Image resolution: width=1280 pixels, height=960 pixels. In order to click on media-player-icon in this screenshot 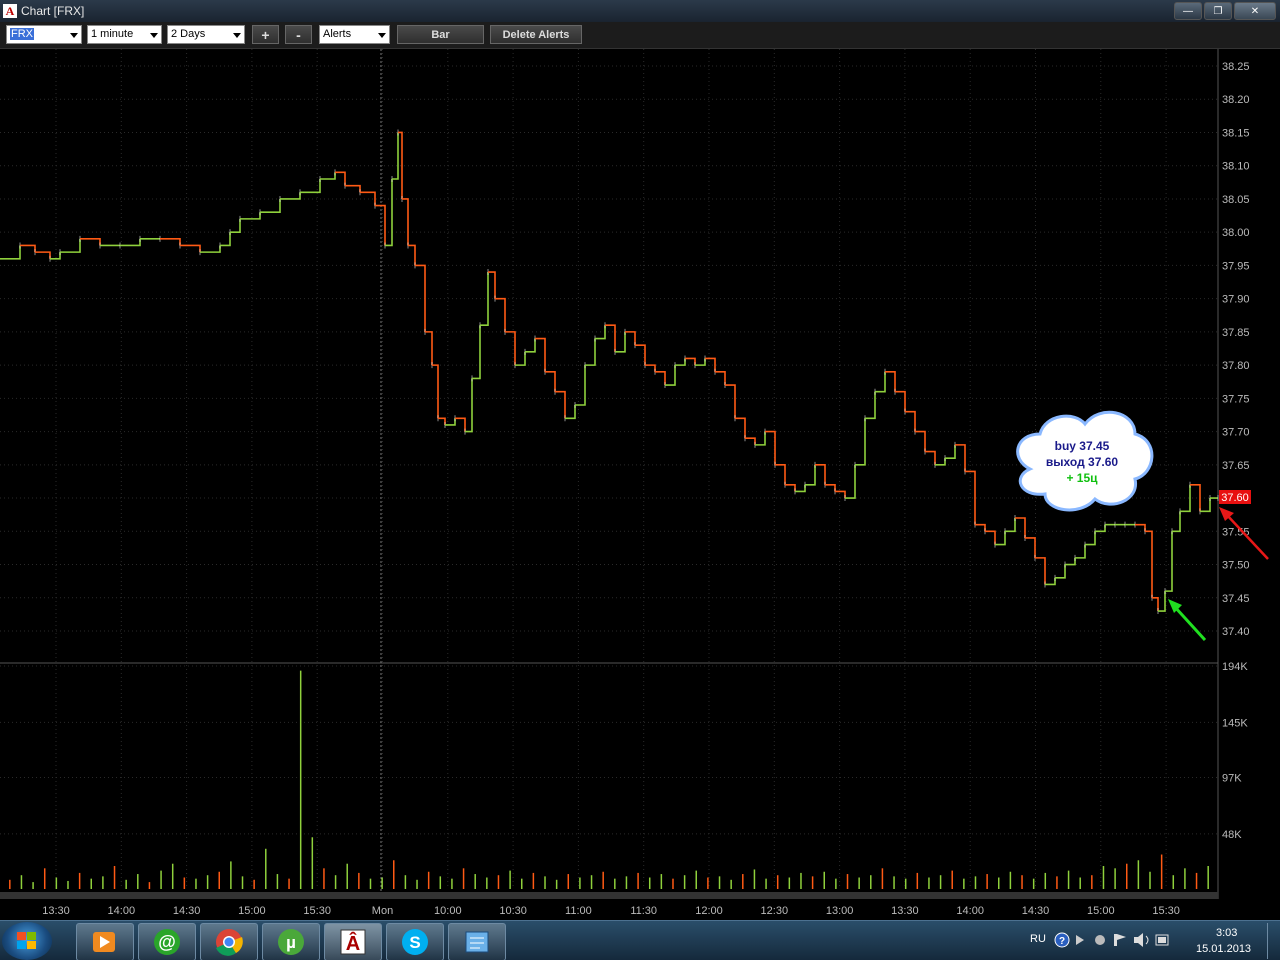, I will do `click(104, 942)`.